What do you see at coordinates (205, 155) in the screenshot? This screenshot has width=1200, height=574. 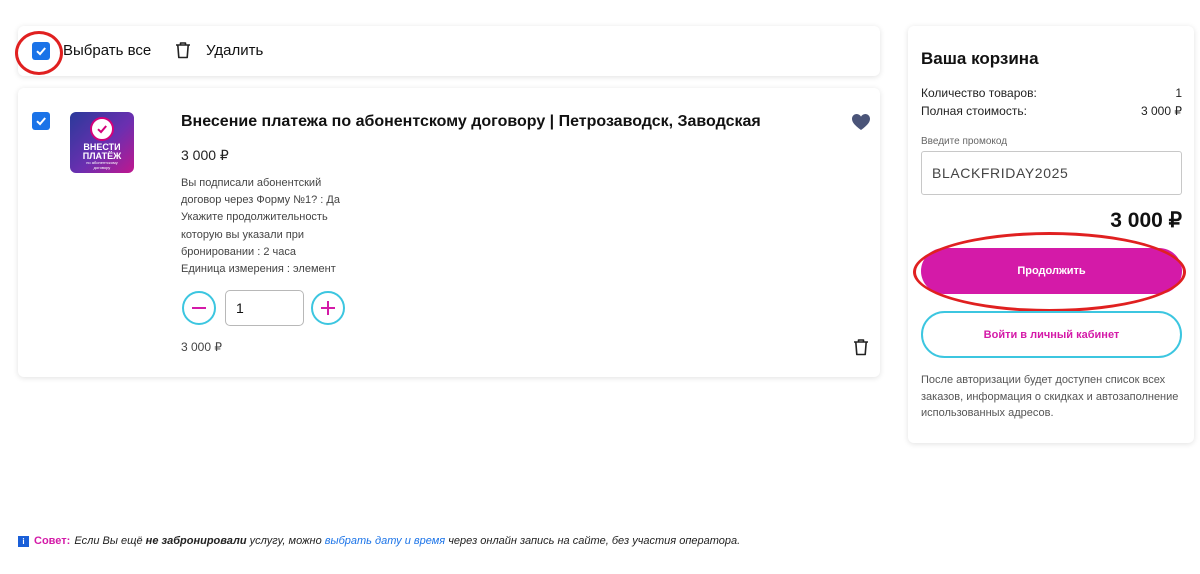 I see `item-price: 3 000 ₽` at bounding box center [205, 155].